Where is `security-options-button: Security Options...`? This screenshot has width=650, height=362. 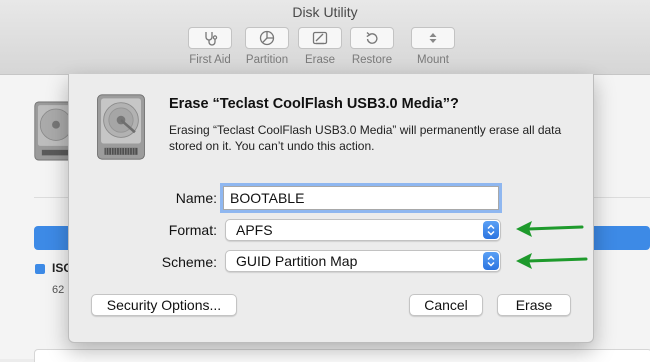 security-options-button: Security Options... is located at coordinates (164, 305).